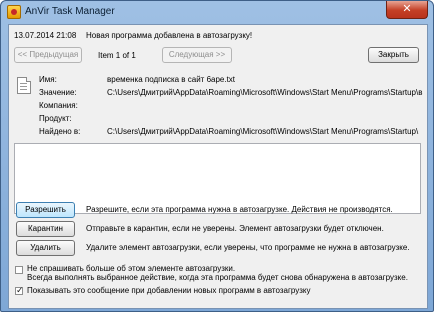 The width and height of the screenshot is (434, 312). Describe the element at coordinates (45, 35) in the screenshot. I see `event-date: 13.07.2014 21:08` at that location.